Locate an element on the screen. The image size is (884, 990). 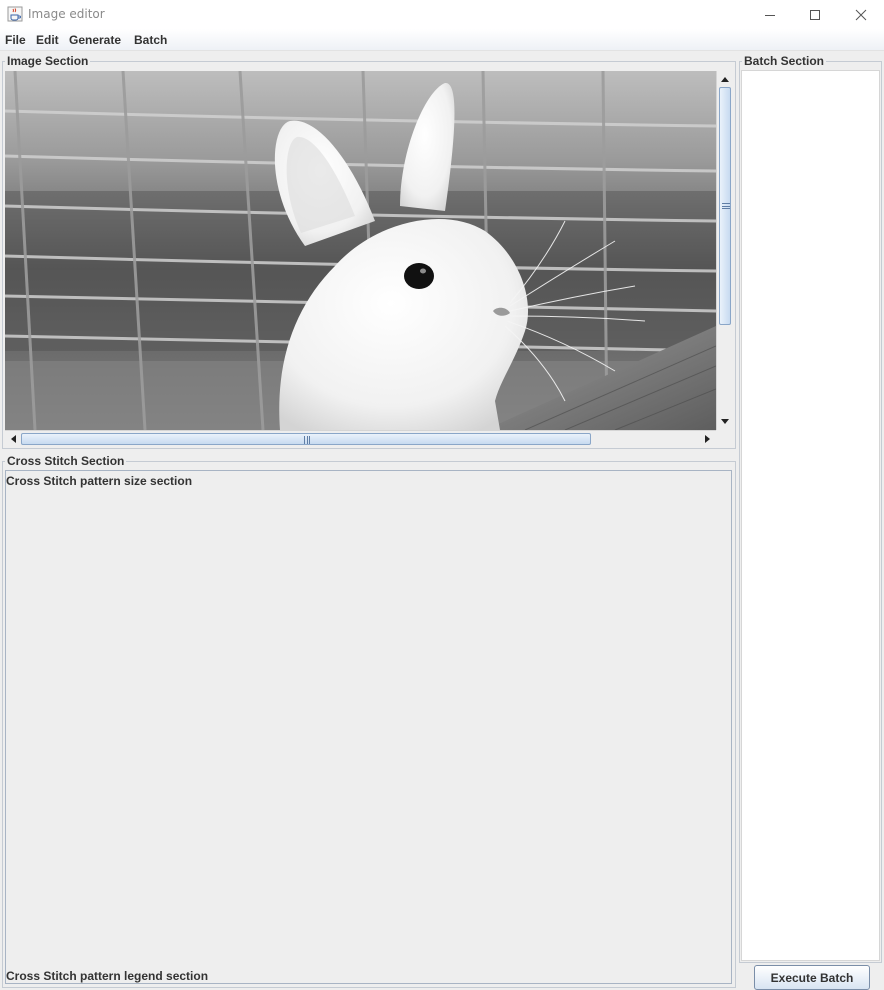
vertical-scroll-thumb is located at coordinates (725, 206).